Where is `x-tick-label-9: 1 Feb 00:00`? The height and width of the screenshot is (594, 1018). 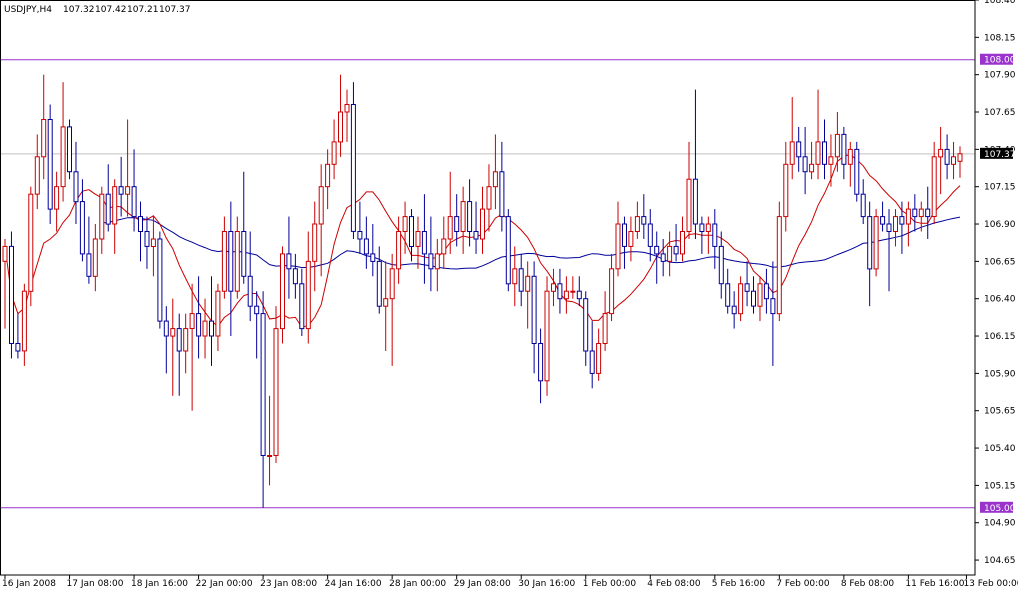 x-tick-label-9: 1 Feb 00:00 is located at coordinates (610, 584).